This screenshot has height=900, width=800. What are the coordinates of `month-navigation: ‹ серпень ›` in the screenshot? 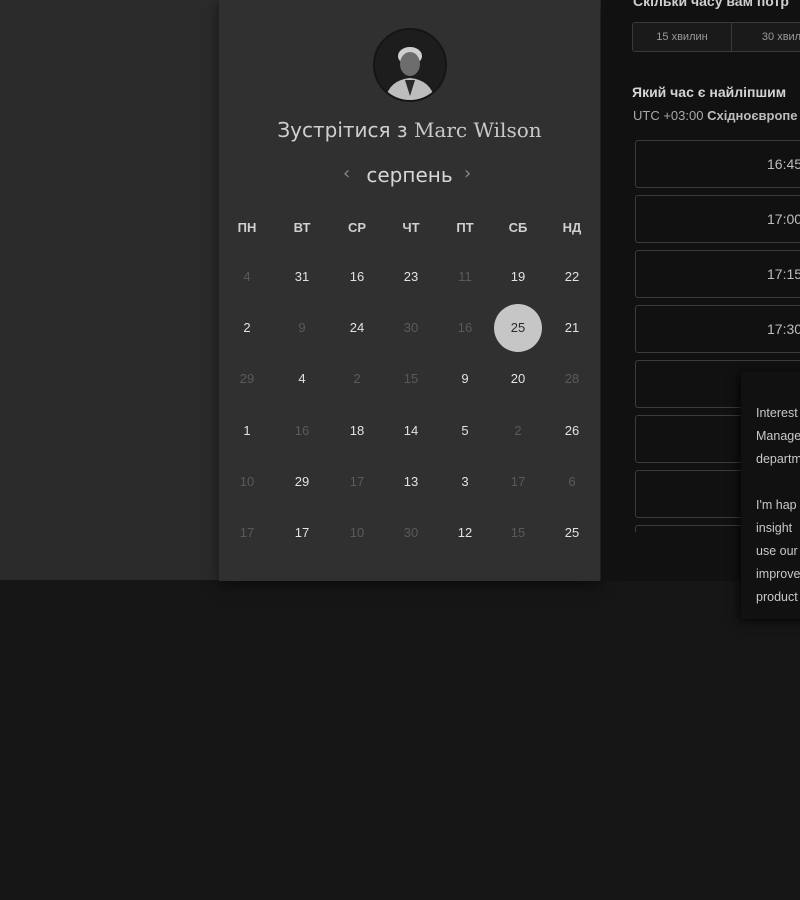 It's located at (409, 175).